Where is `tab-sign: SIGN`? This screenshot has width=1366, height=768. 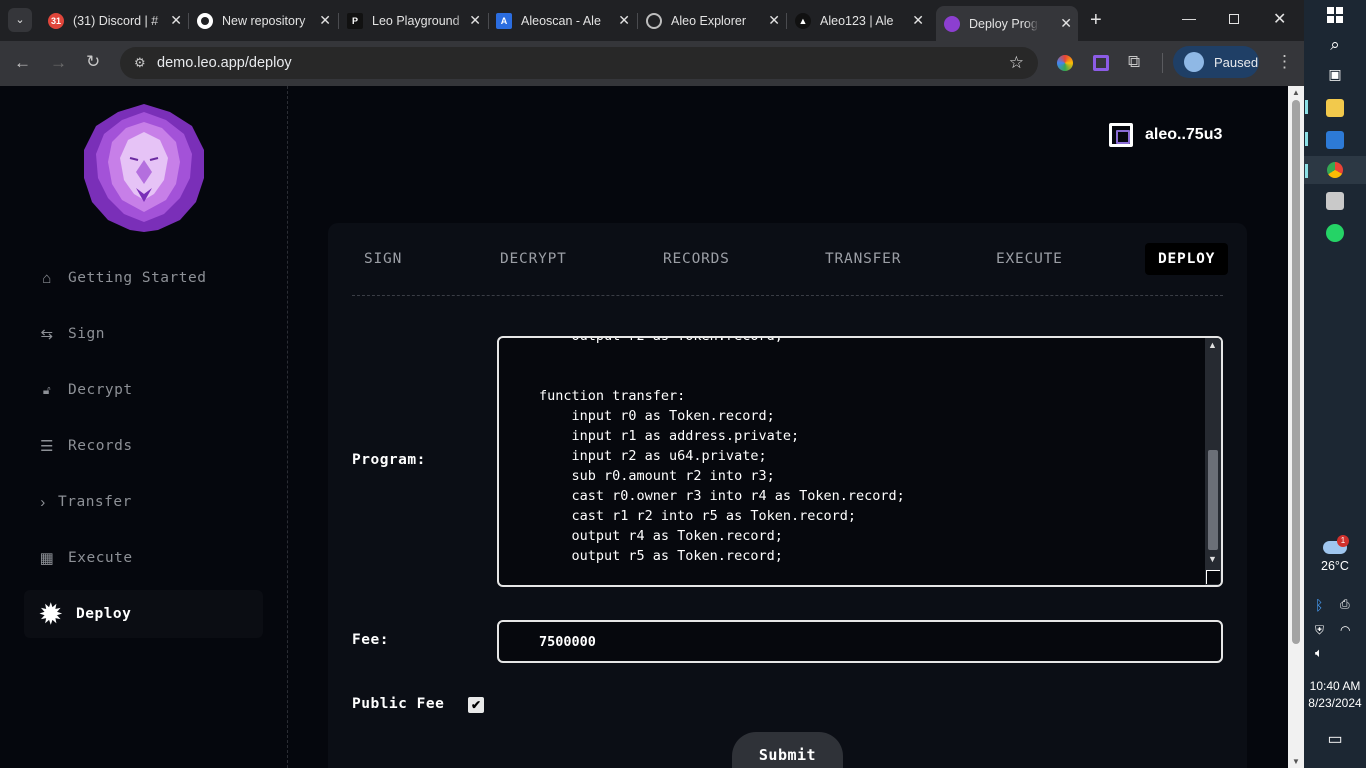
tab-sign: SIGN is located at coordinates (383, 259).